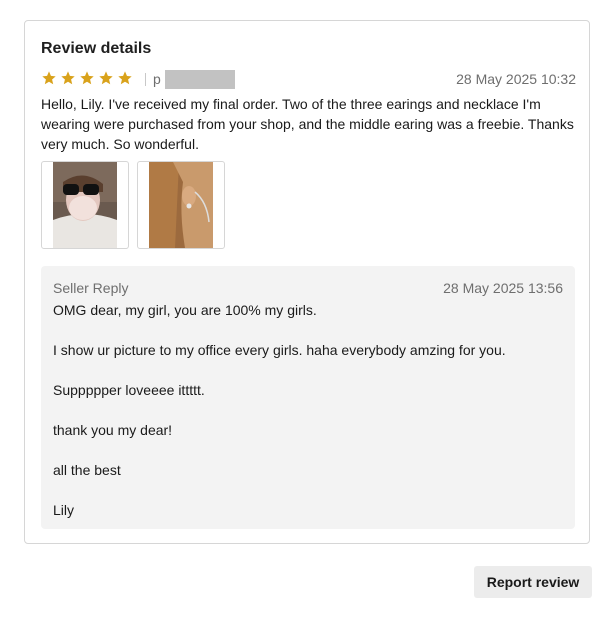  What do you see at coordinates (113, 430) in the screenshot?
I see `reply-line: thank you my dear!` at bounding box center [113, 430].